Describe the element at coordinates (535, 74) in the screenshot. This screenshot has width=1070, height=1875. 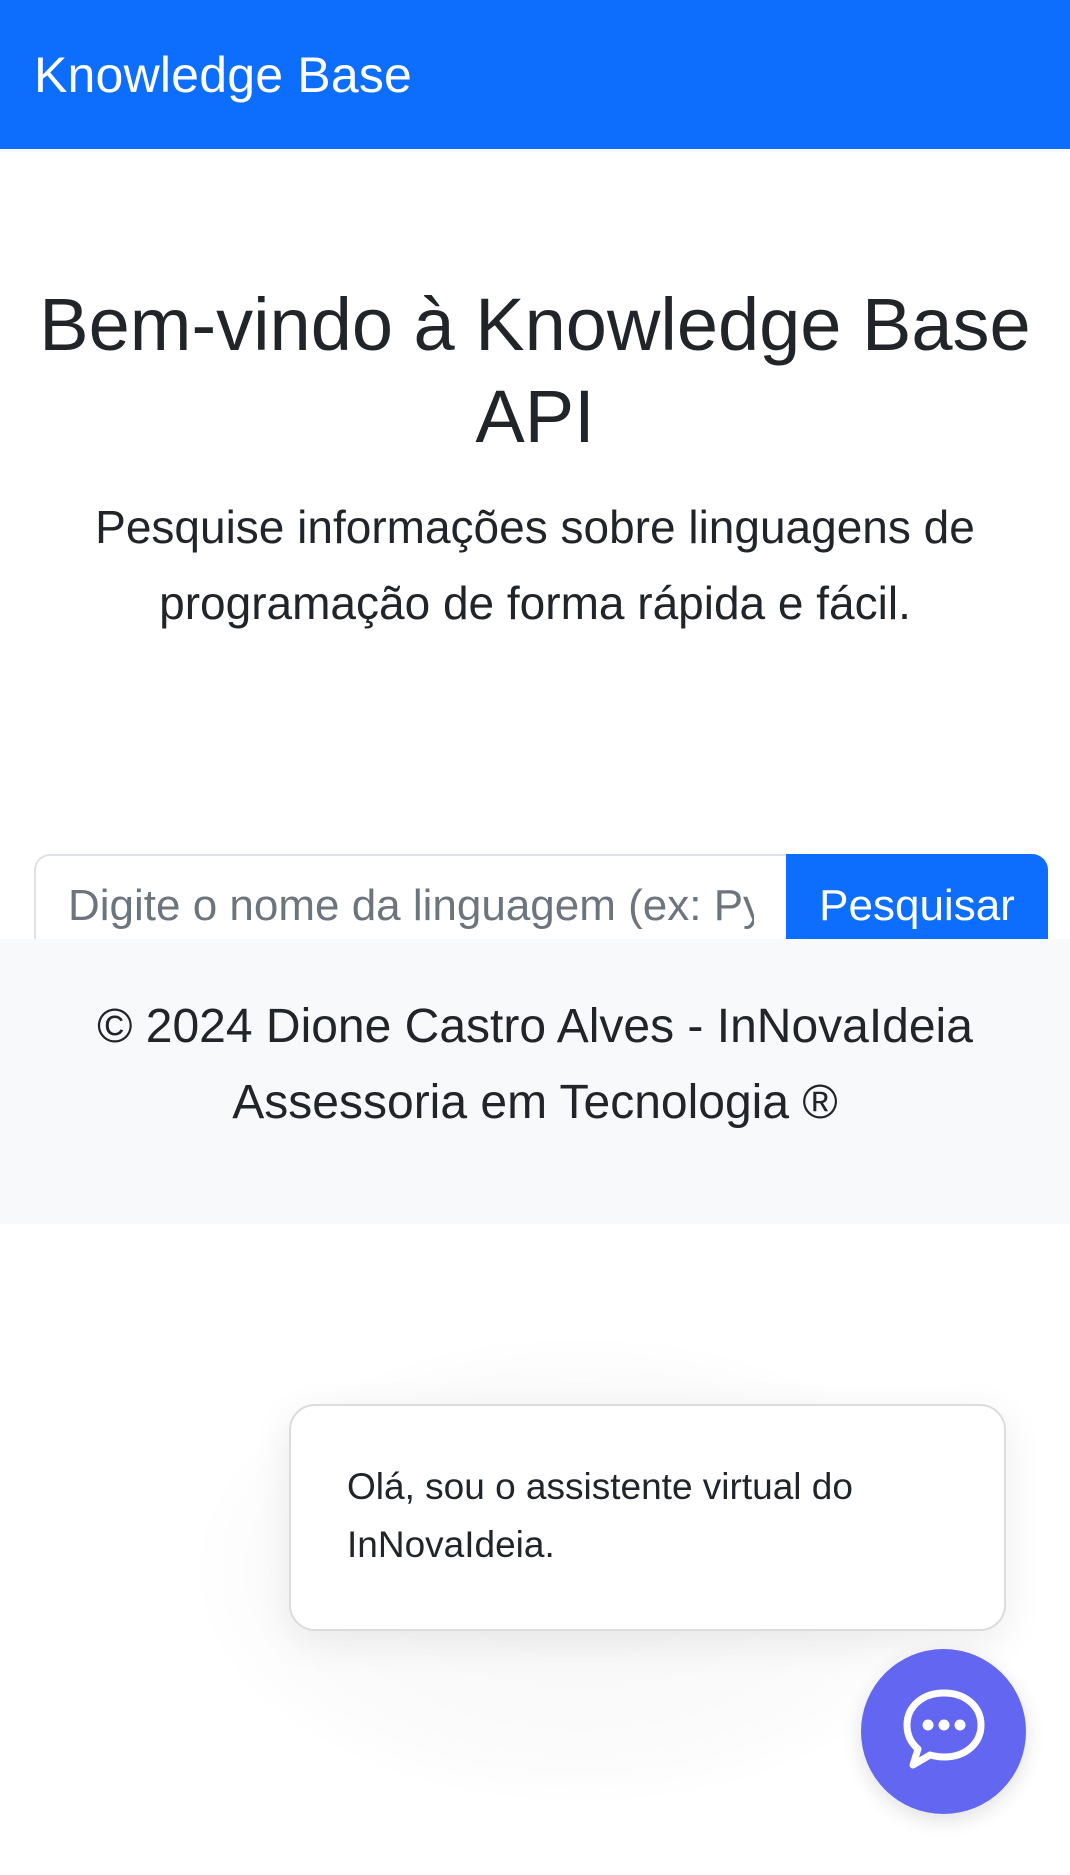
I see `navbar: Knowledge Base` at that location.